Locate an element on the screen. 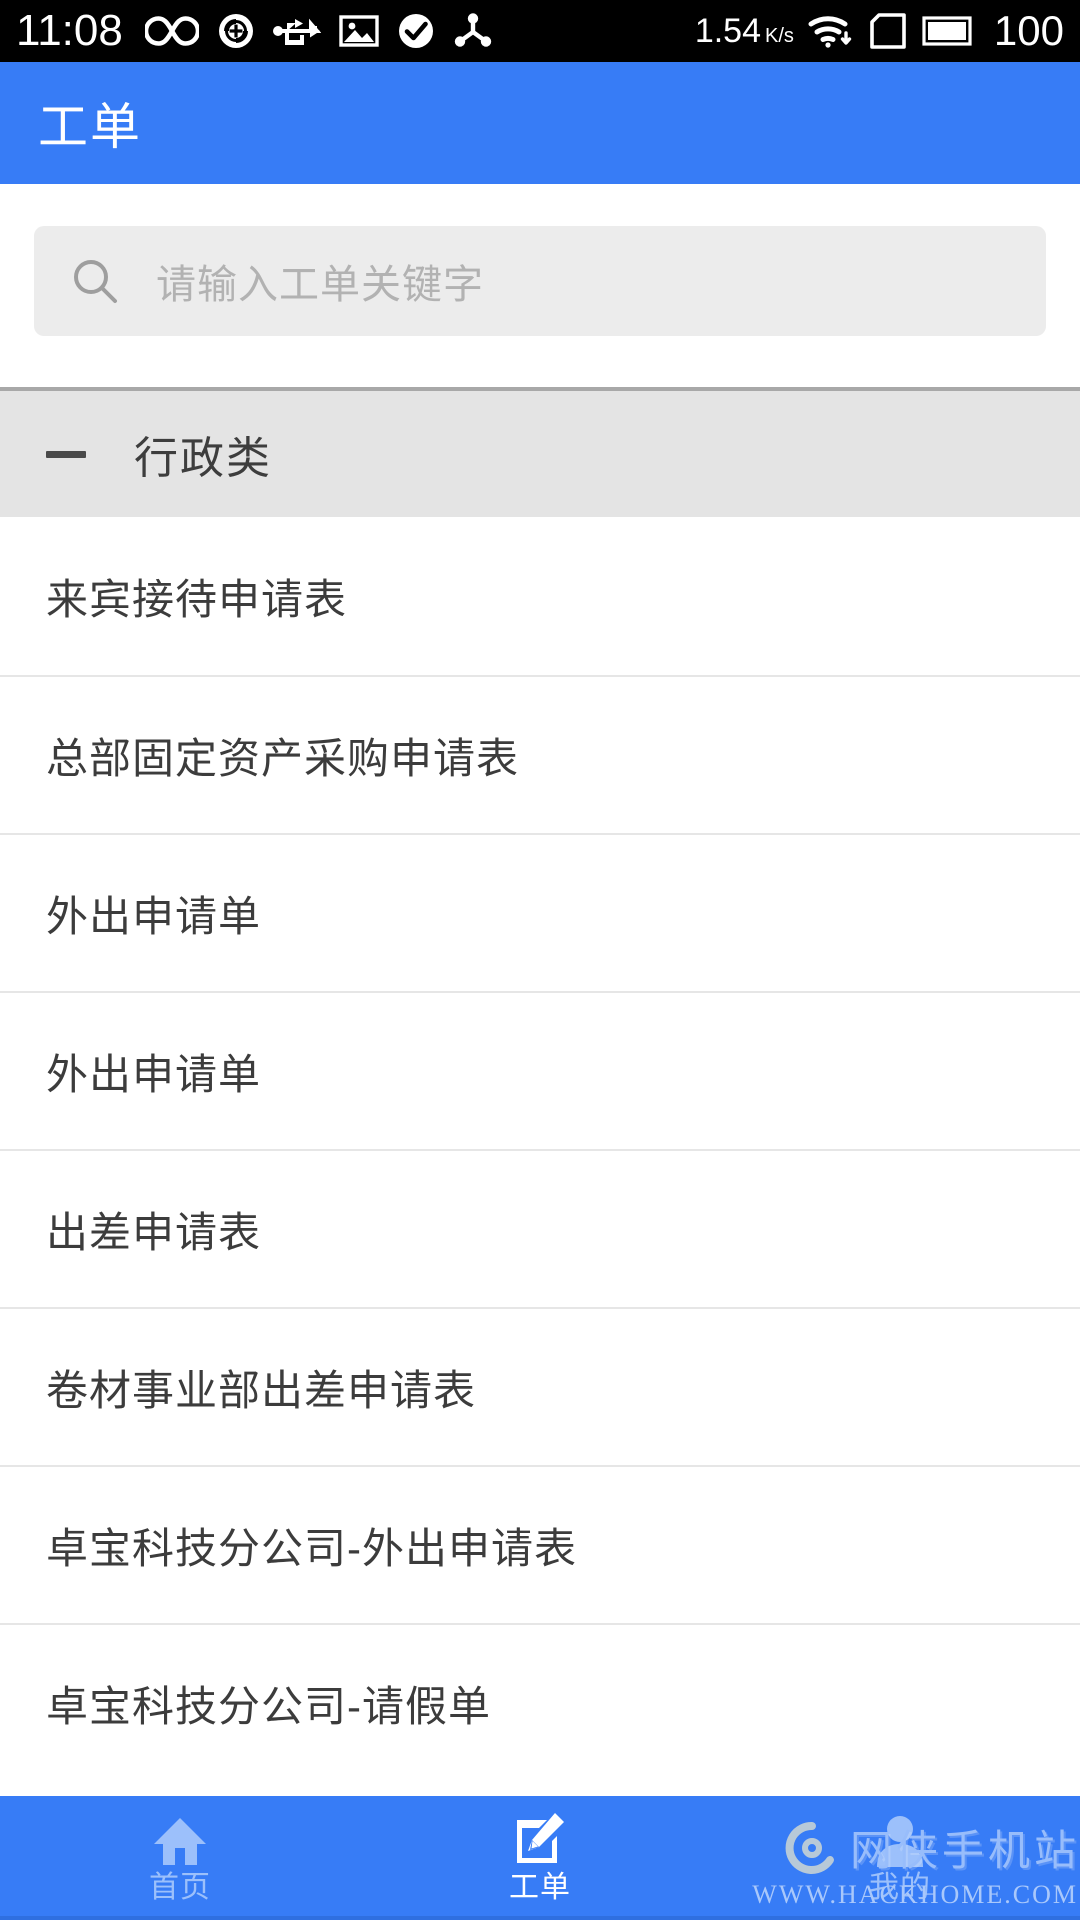  nav-item-home: 首页 is located at coordinates (180, 1856).